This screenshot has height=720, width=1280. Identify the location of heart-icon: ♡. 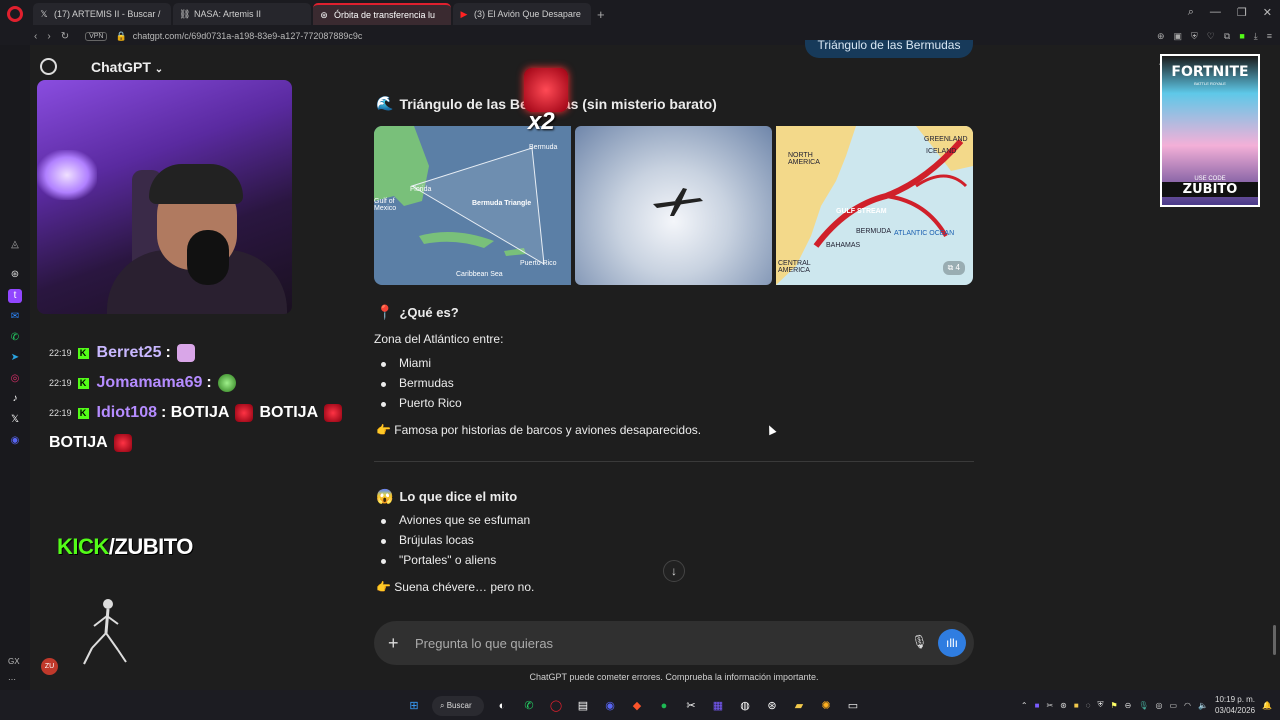
(1211, 36).